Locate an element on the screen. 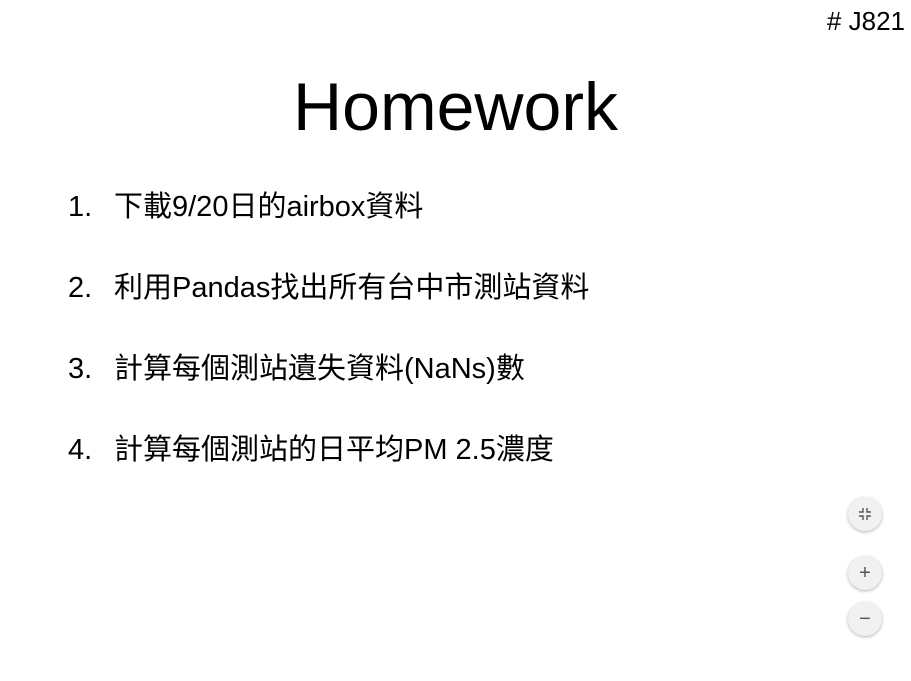 The height and width of the screenshot is (681, 911). list-item: 2. 利用Pandas找出所有台中市測站資料 is located at coordinates (328, 309).